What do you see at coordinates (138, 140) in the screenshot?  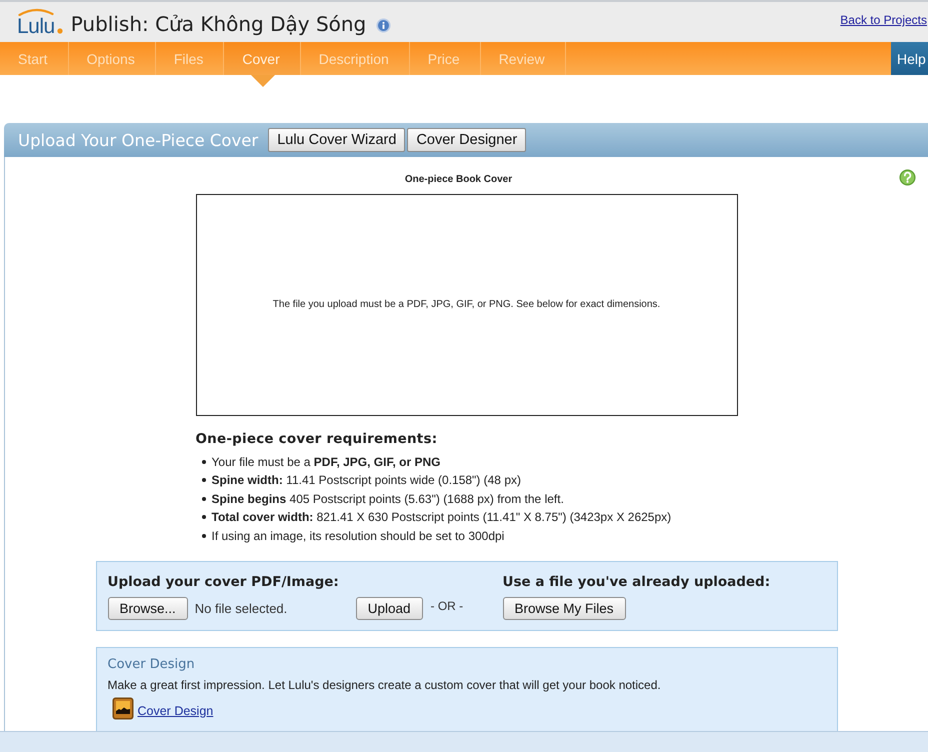 I see `panel-title: Upload Your One-Piece Cover` at bounding box center [138, 140].